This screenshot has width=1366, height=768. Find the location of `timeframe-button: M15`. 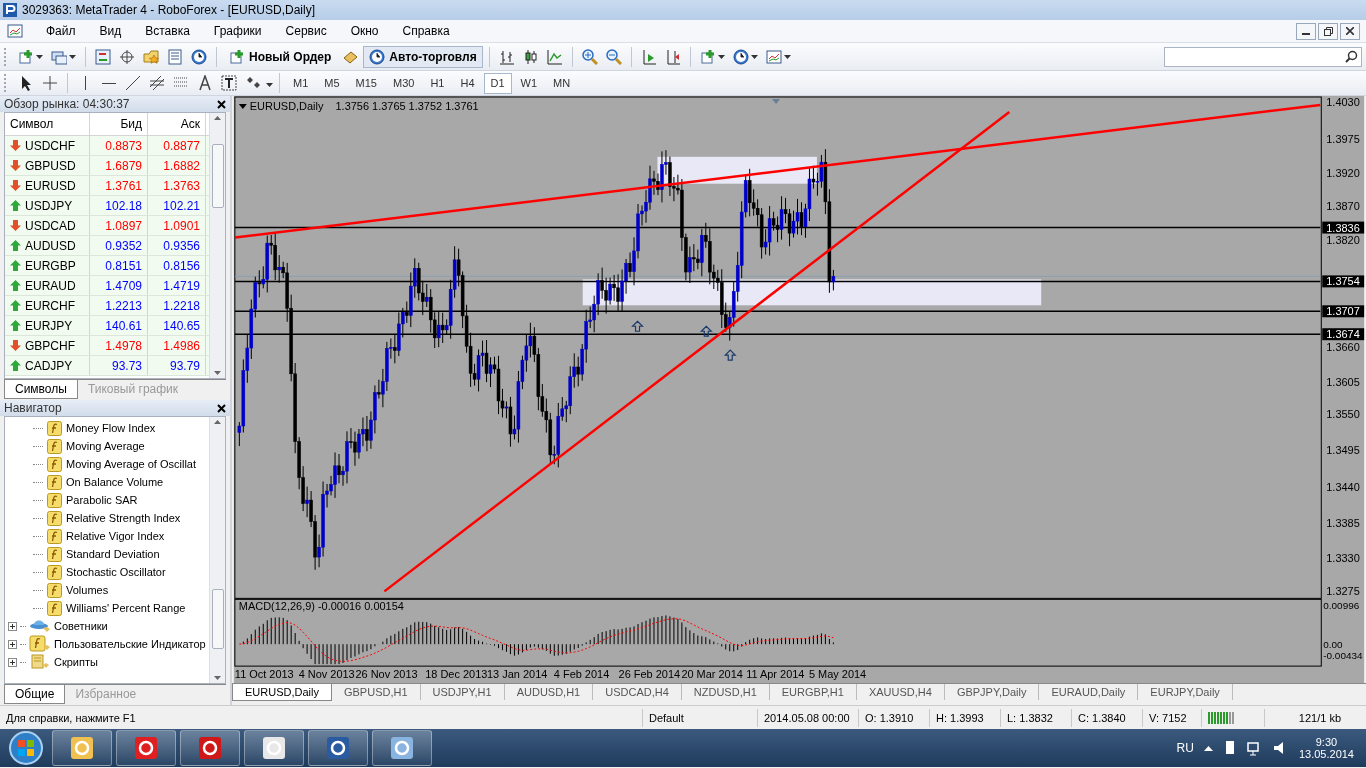

timeframe-button: M15 is located at coordinates (366, 83).